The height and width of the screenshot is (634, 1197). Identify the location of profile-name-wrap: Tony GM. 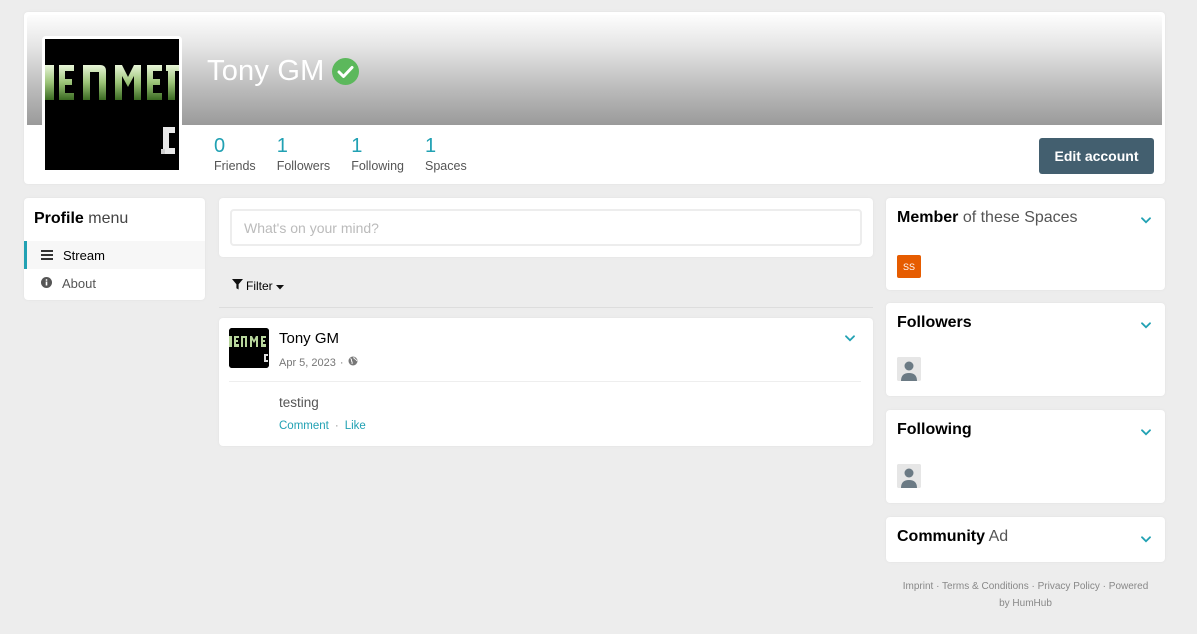
(283, 71).